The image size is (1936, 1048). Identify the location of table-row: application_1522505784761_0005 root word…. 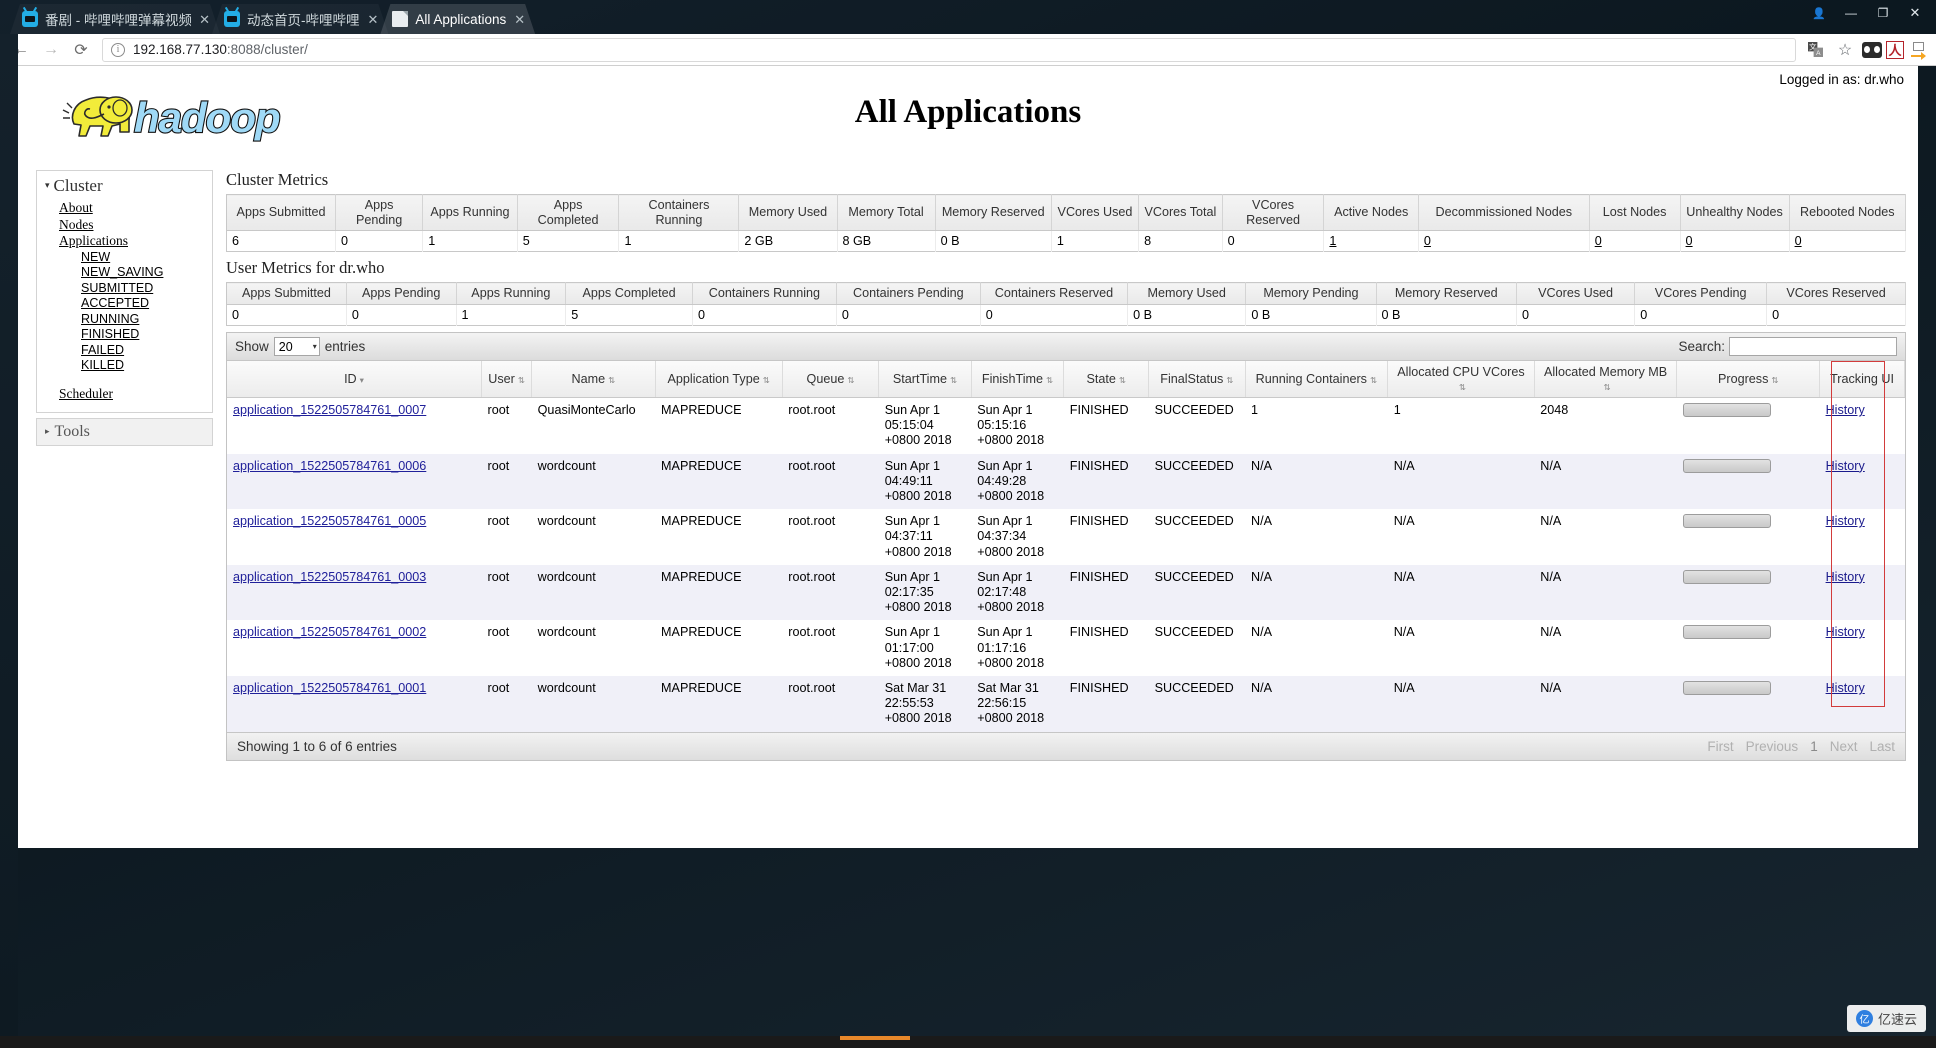
(1066, 537).